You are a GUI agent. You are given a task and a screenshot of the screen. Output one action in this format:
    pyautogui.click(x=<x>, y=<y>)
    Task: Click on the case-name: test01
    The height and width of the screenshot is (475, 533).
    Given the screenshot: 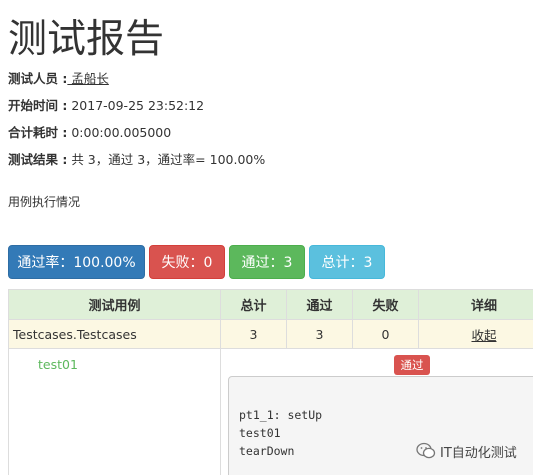 What is the action you would take?
    pyautogui.click(x=115, y=412)
    